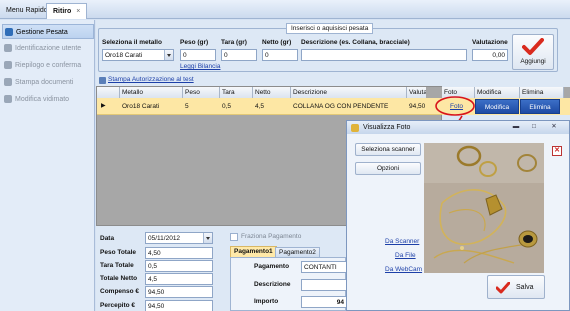 This screenshot has height=311, width=570. Describe the element at coordinates (272, 284) in the screenshot. I see `descrizione-pagamento-label: Descrizione` at that location.